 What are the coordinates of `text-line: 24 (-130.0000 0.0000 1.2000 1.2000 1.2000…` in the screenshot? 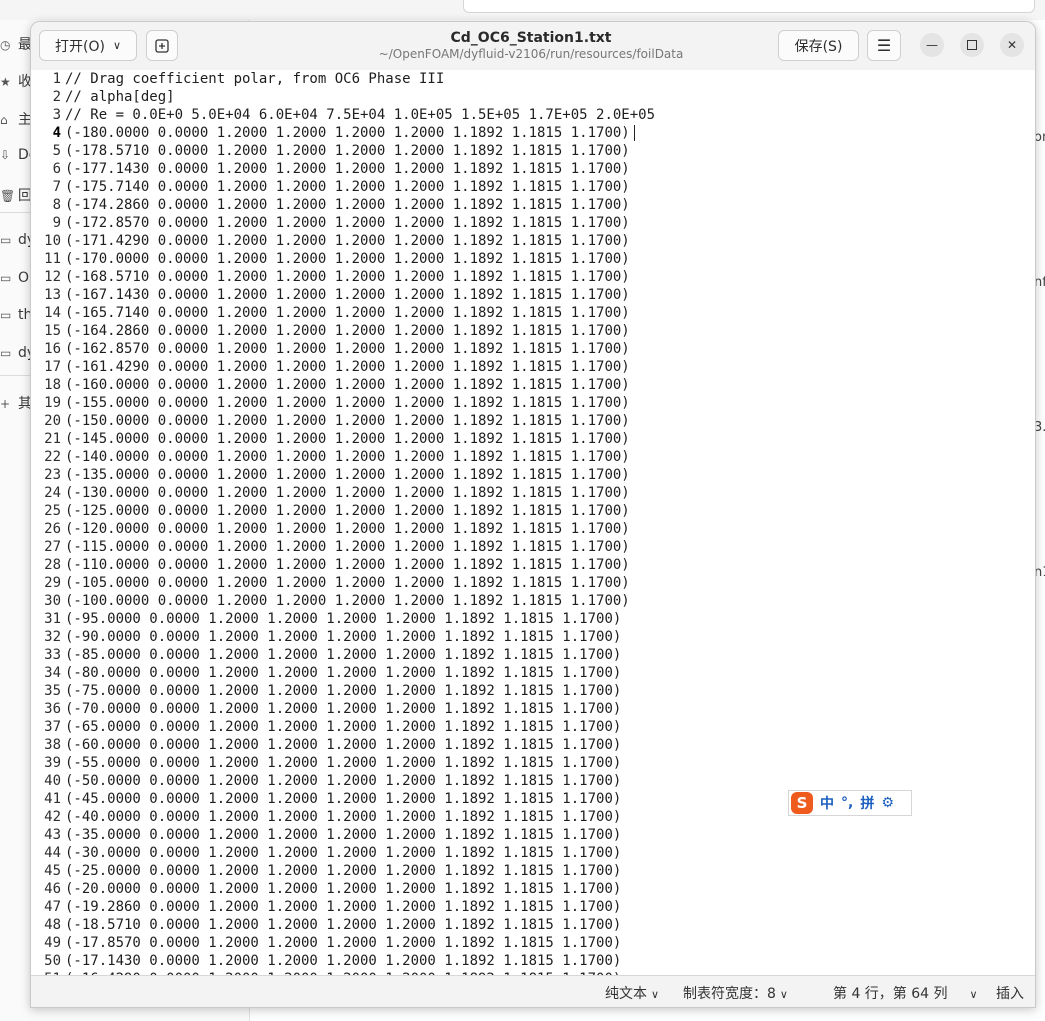 It's located at (533, 493).